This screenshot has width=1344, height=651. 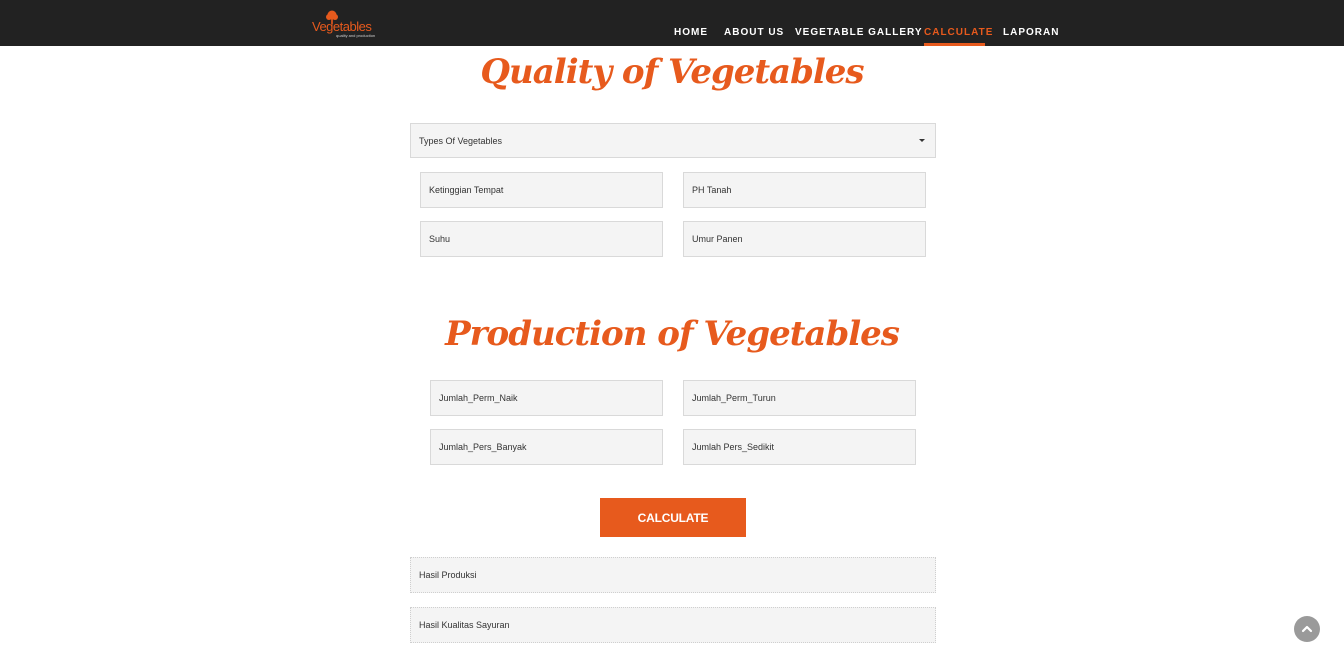 I want to click on hasil-kualitas-field: Hasil Kualitas Sayuran, so click(x=673, y=625).